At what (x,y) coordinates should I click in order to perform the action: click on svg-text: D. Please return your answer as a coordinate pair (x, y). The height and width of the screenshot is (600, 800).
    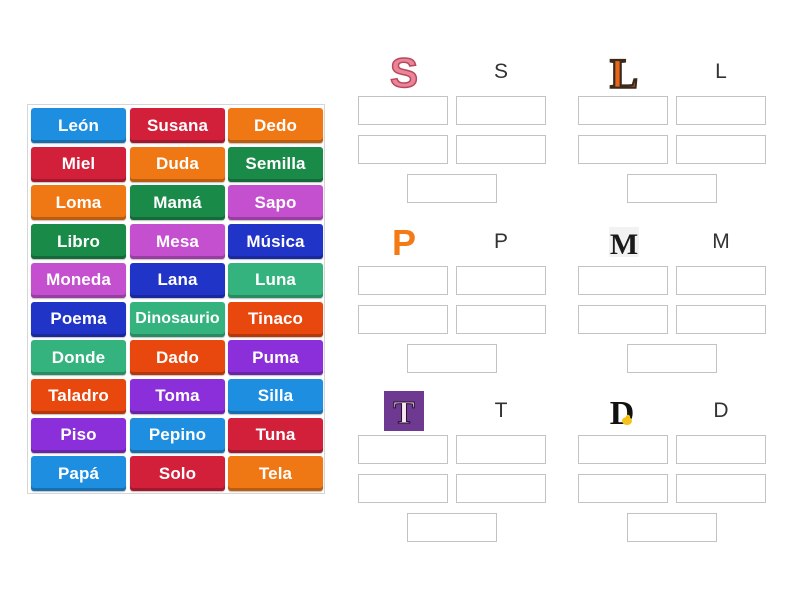
    Looking at the image, I should click on (622, 413).